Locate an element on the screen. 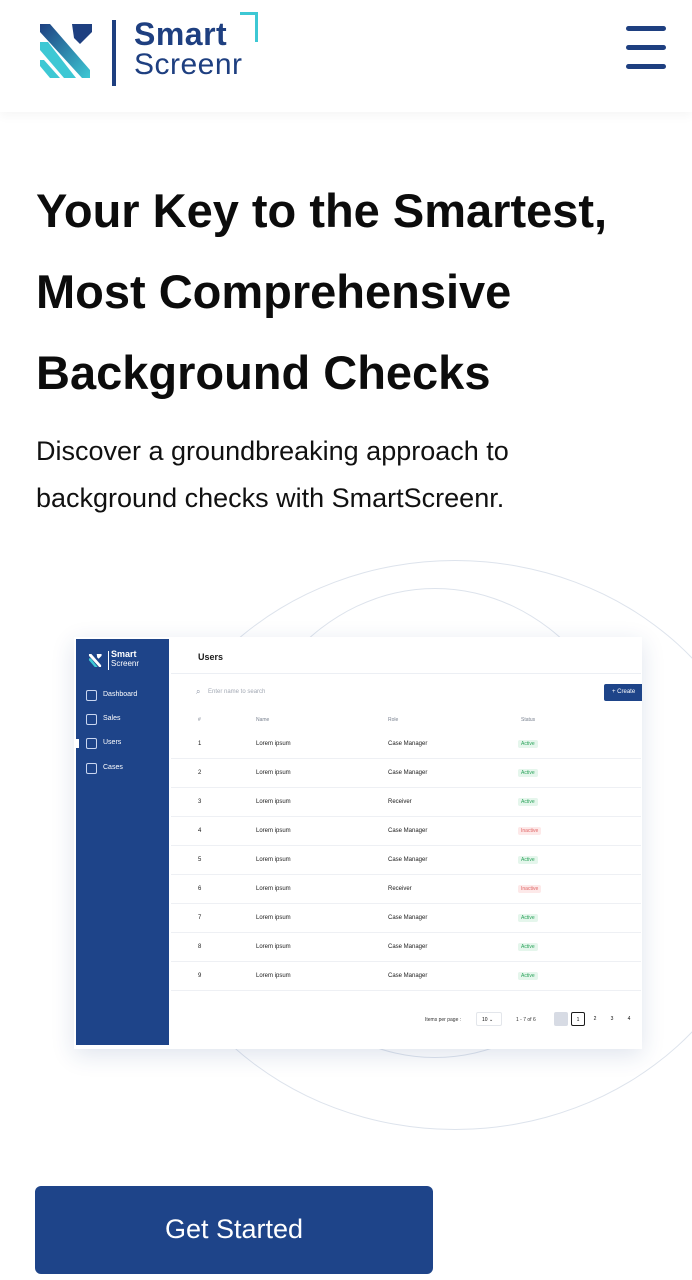 This screenshot has width=692, height=1280. logo-text-screenr: Screenr is located at coordinates (188, 64).